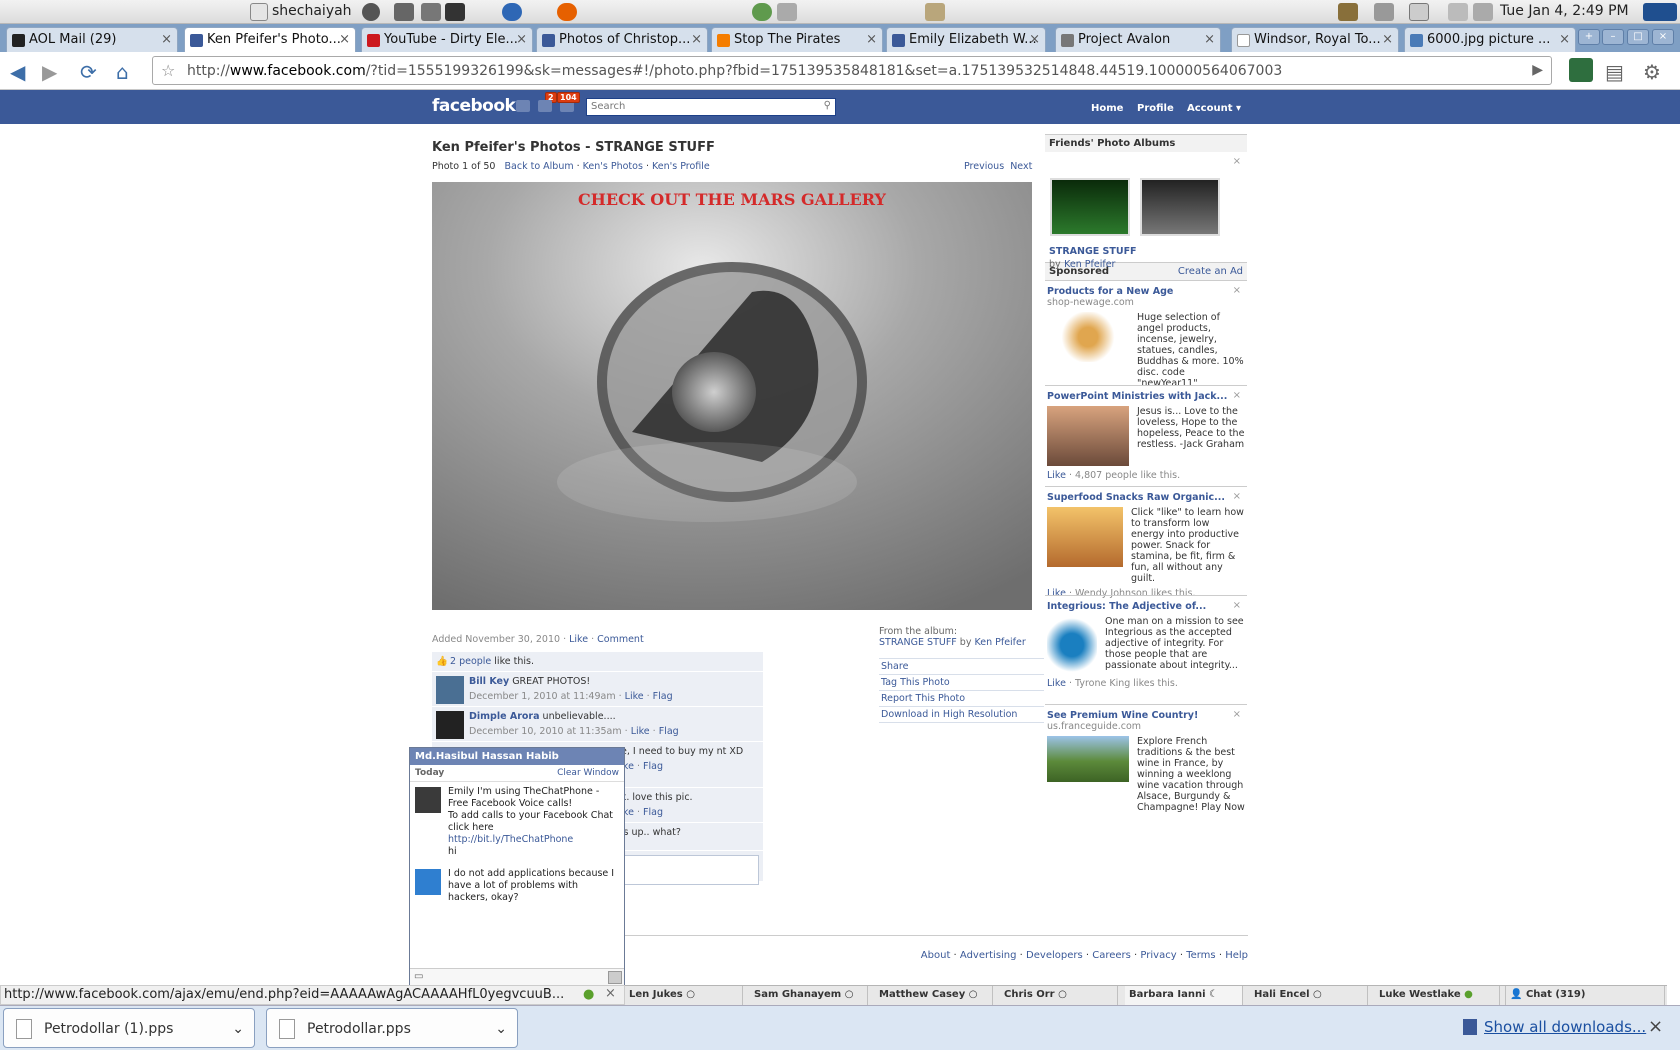 The image size is (1680, 1050). I want to click on main-photo: CHECK OUT THE MARS GALLERY, so click(732, 396).